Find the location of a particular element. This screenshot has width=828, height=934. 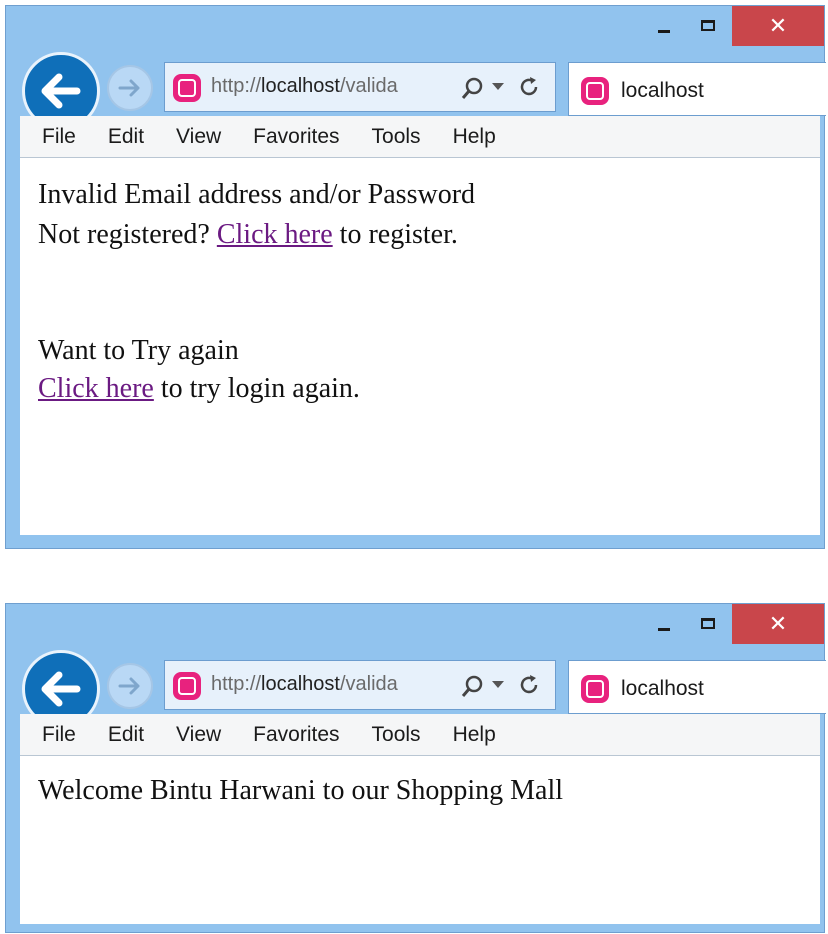

register-suffix: to register. is located at coordinates (398, 234).